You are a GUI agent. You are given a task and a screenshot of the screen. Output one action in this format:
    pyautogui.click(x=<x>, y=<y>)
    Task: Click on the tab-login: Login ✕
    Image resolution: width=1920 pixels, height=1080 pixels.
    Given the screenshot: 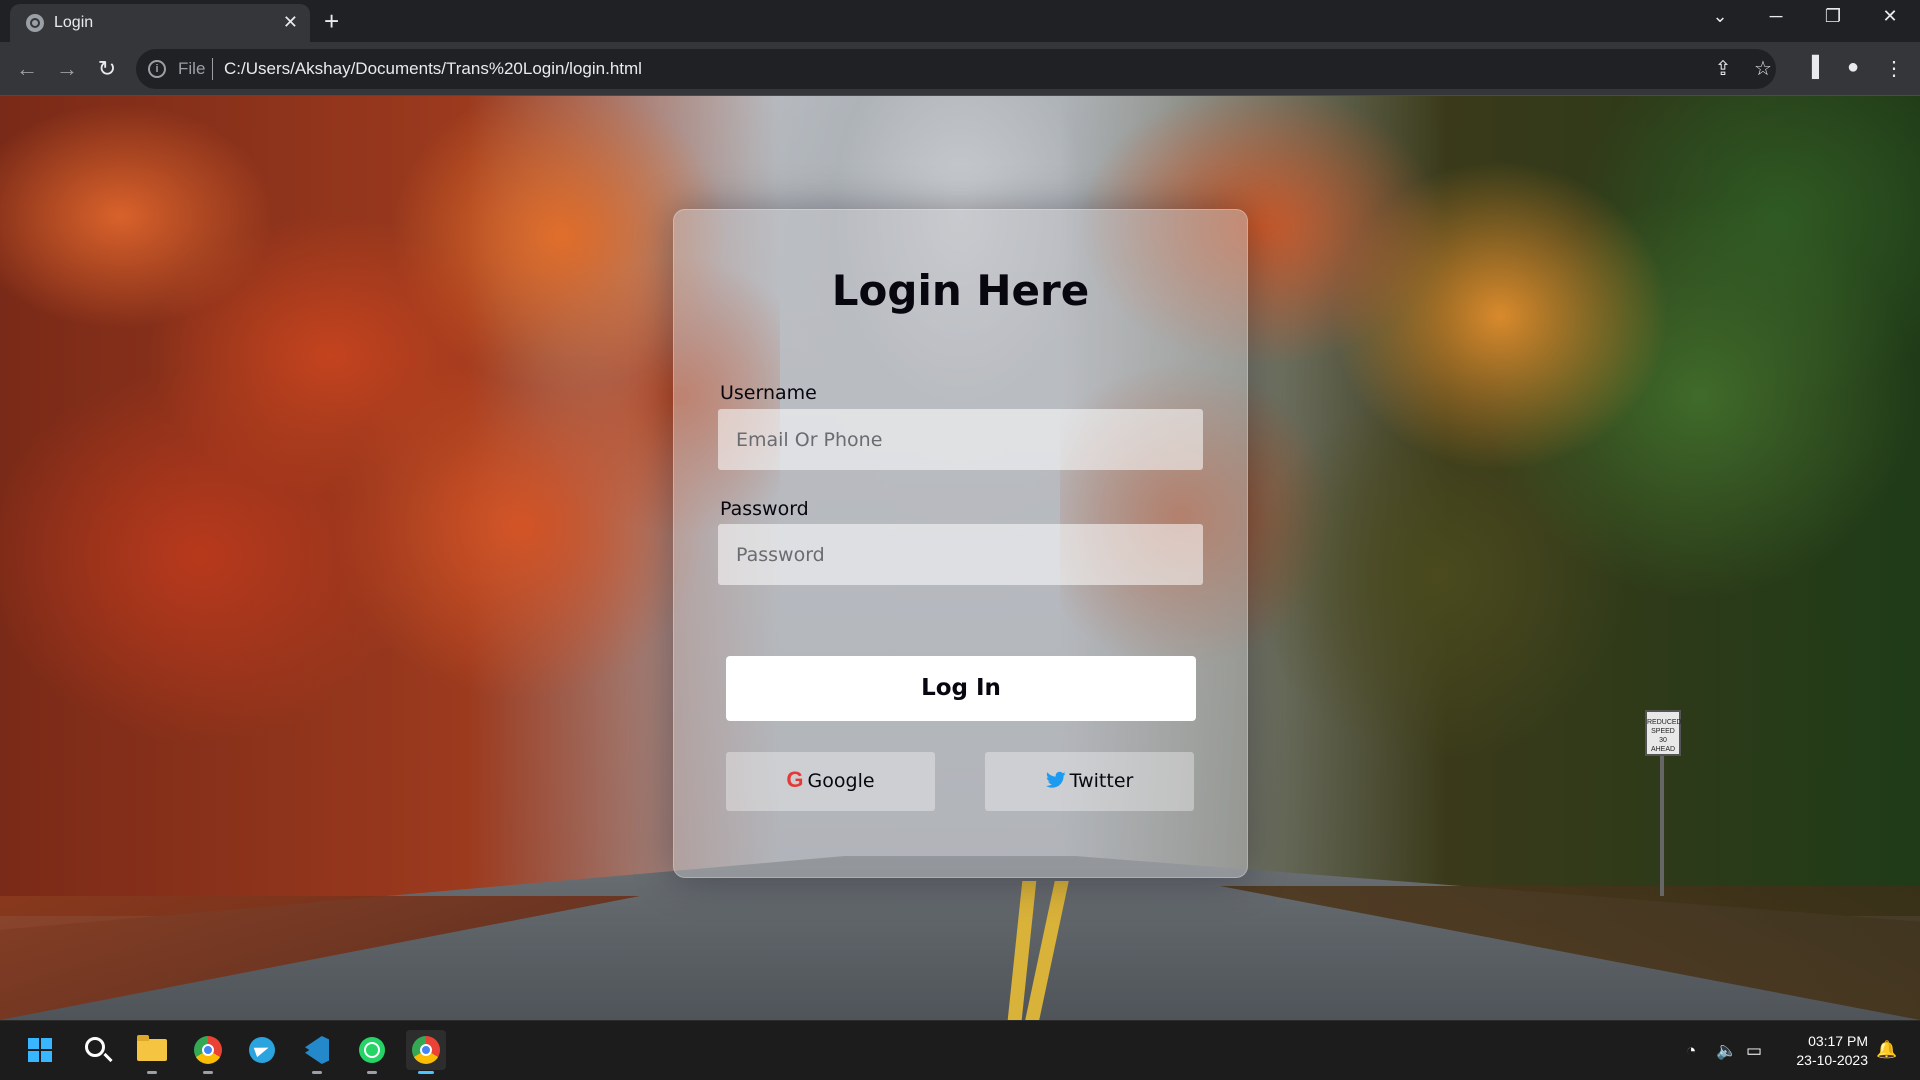 What is the action you would take?
    pyautogui.click(x=160, y=23)
    